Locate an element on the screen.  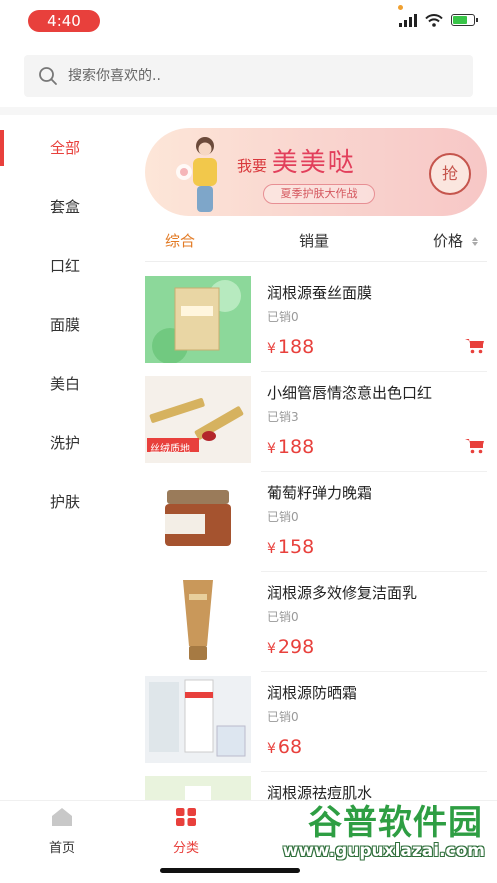
status-icons is located at coordinates (438, 20).